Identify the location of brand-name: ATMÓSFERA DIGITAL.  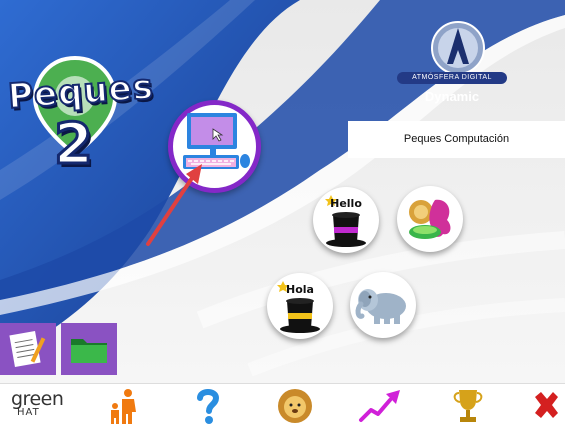
(452, 78).